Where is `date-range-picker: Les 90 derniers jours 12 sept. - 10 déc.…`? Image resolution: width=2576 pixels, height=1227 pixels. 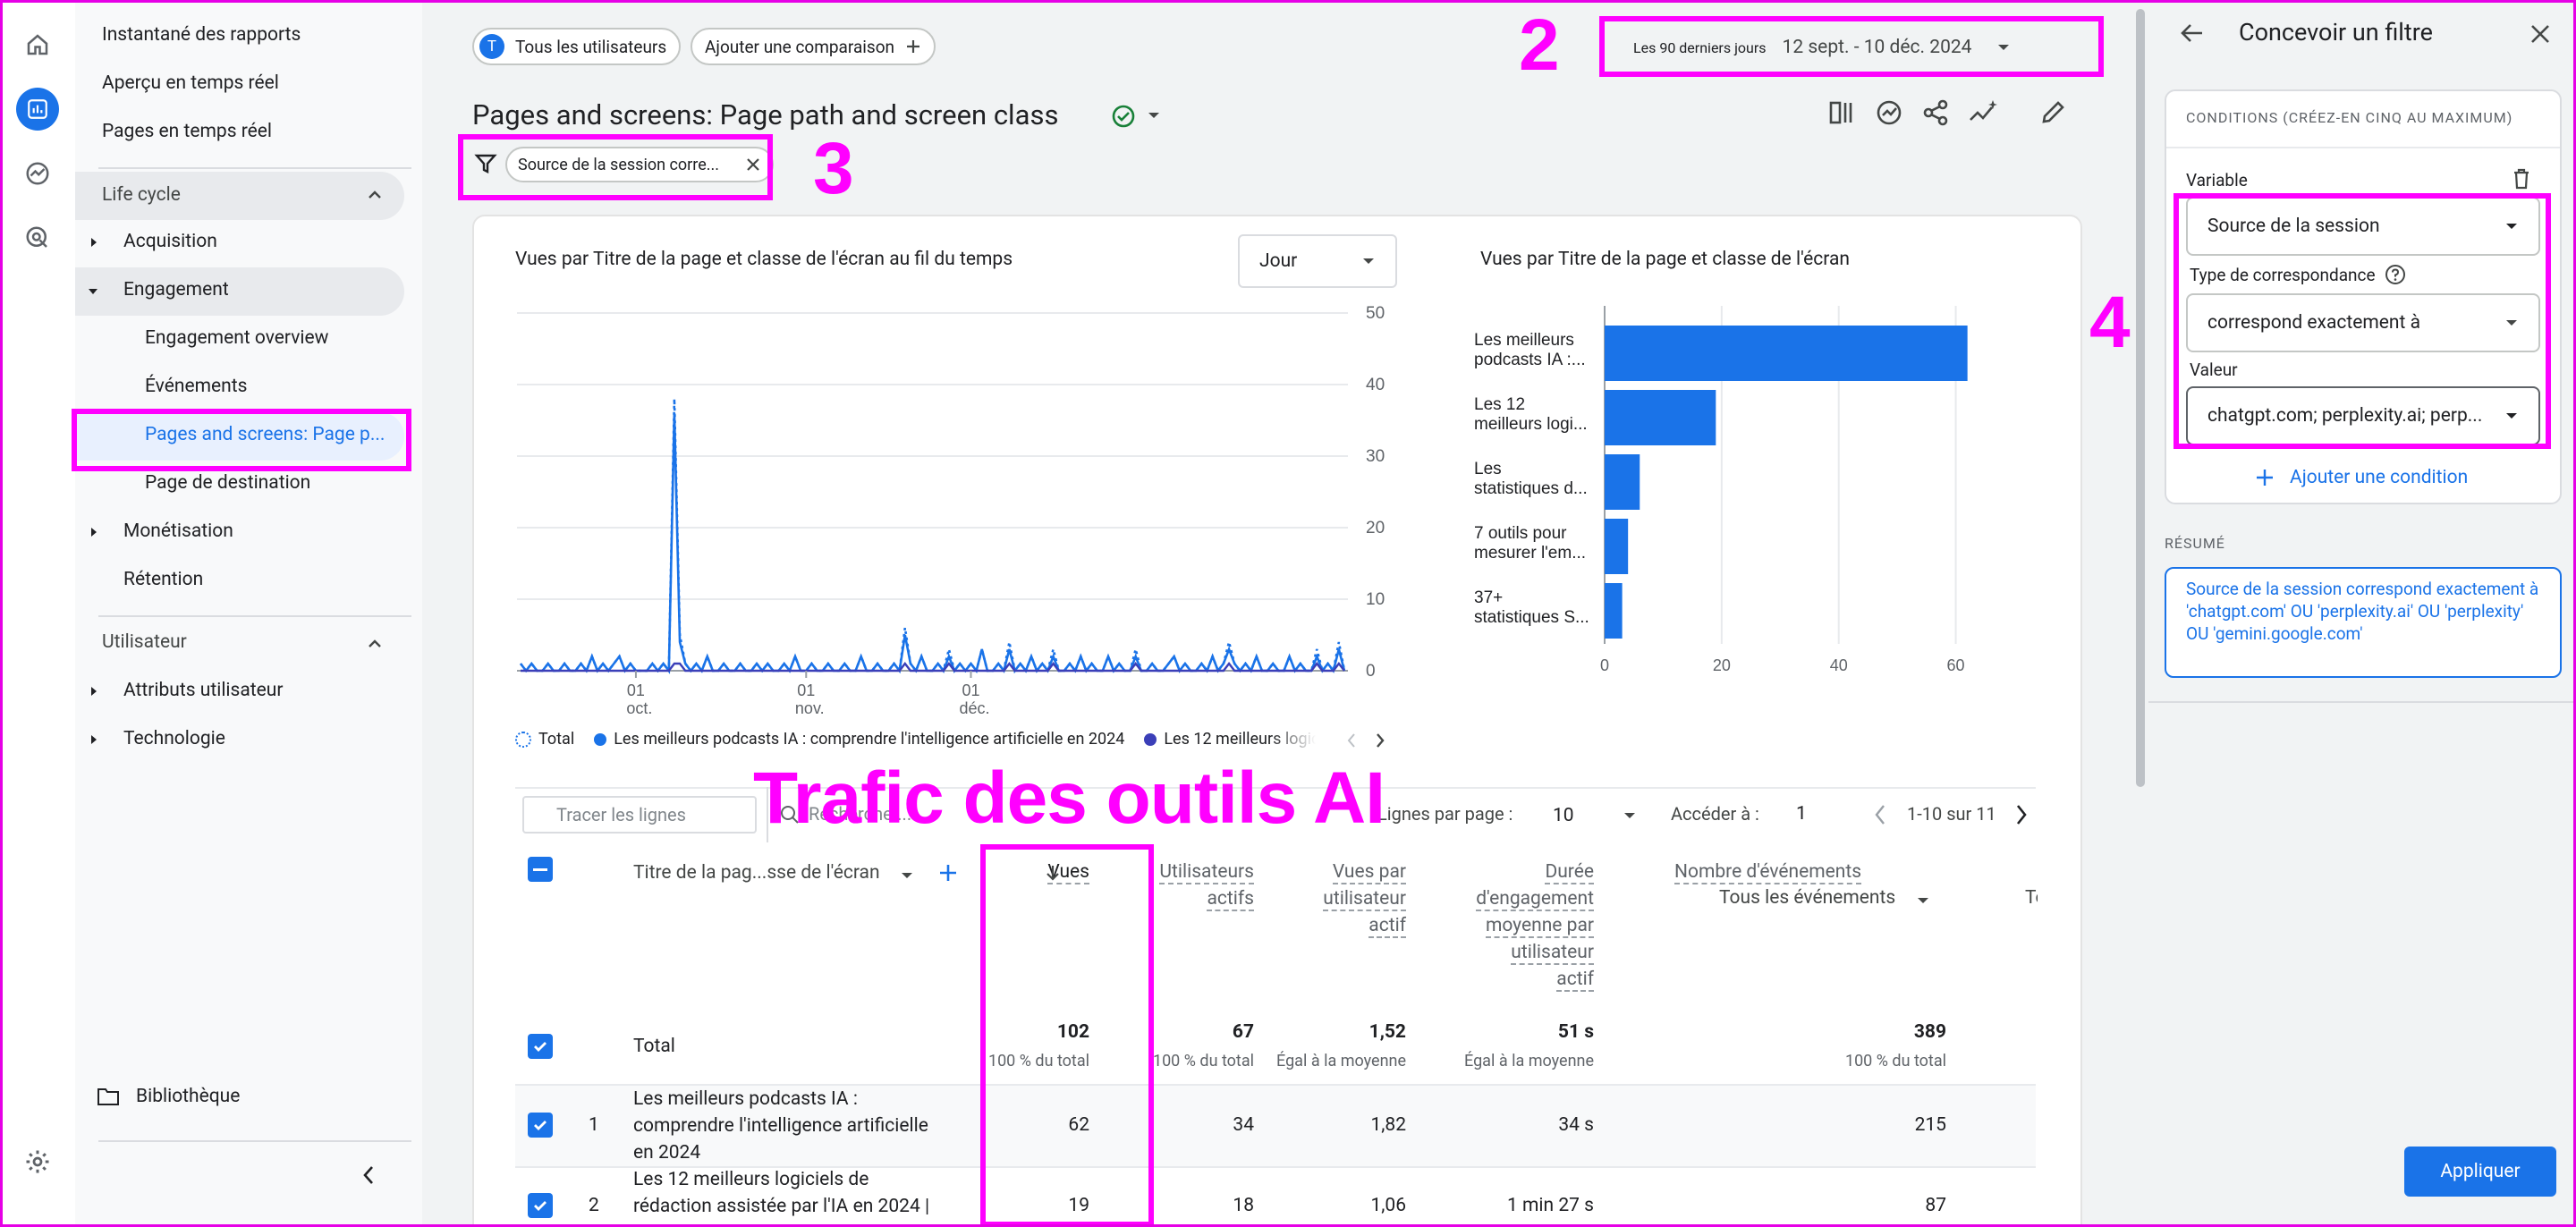 date-range-picker: Les 90 derniers jours 12 sept. - 10 déc.… is located at coordinates (1856, 47).